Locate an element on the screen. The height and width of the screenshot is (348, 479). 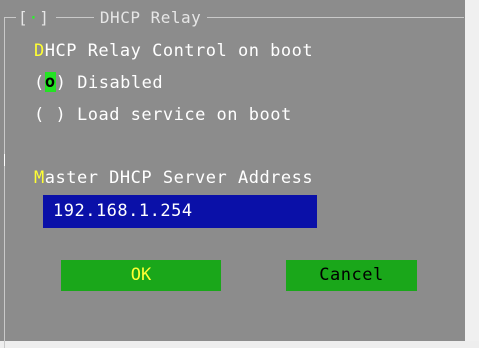
radio-load-on-boot: ( ) Load service on boot is located at coordinates (163, 115).